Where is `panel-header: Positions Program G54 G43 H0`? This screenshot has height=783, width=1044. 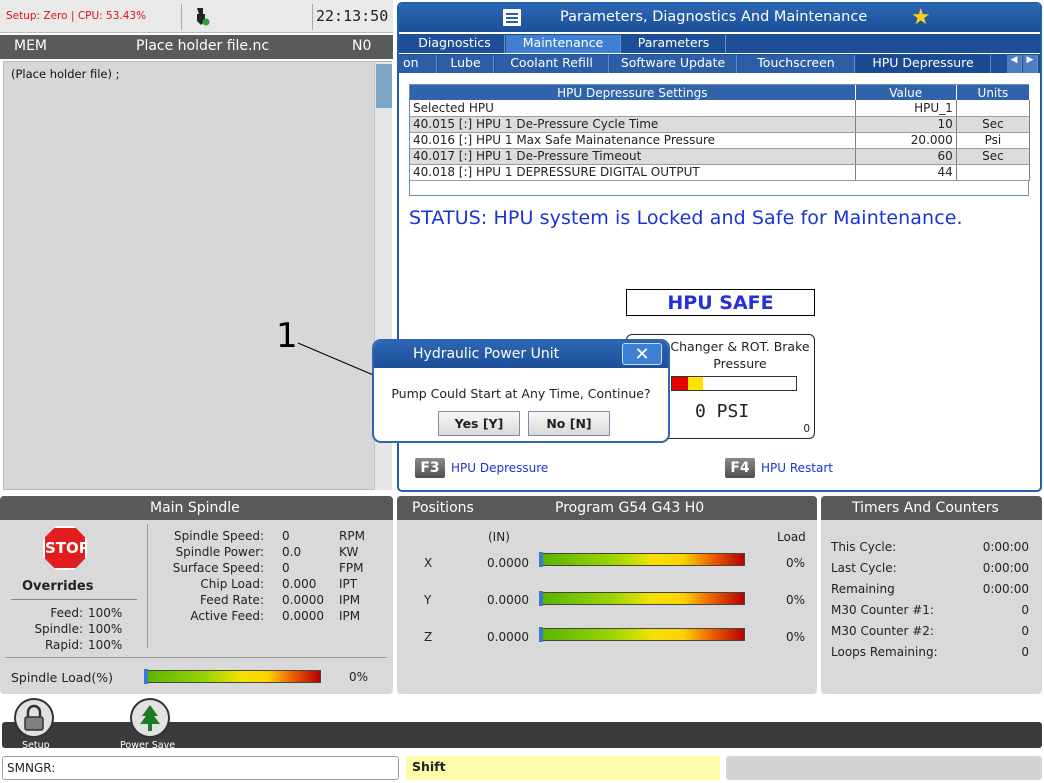
panel-header: Positions Program G54 G43 H0 is located at coordinates (607, 508).